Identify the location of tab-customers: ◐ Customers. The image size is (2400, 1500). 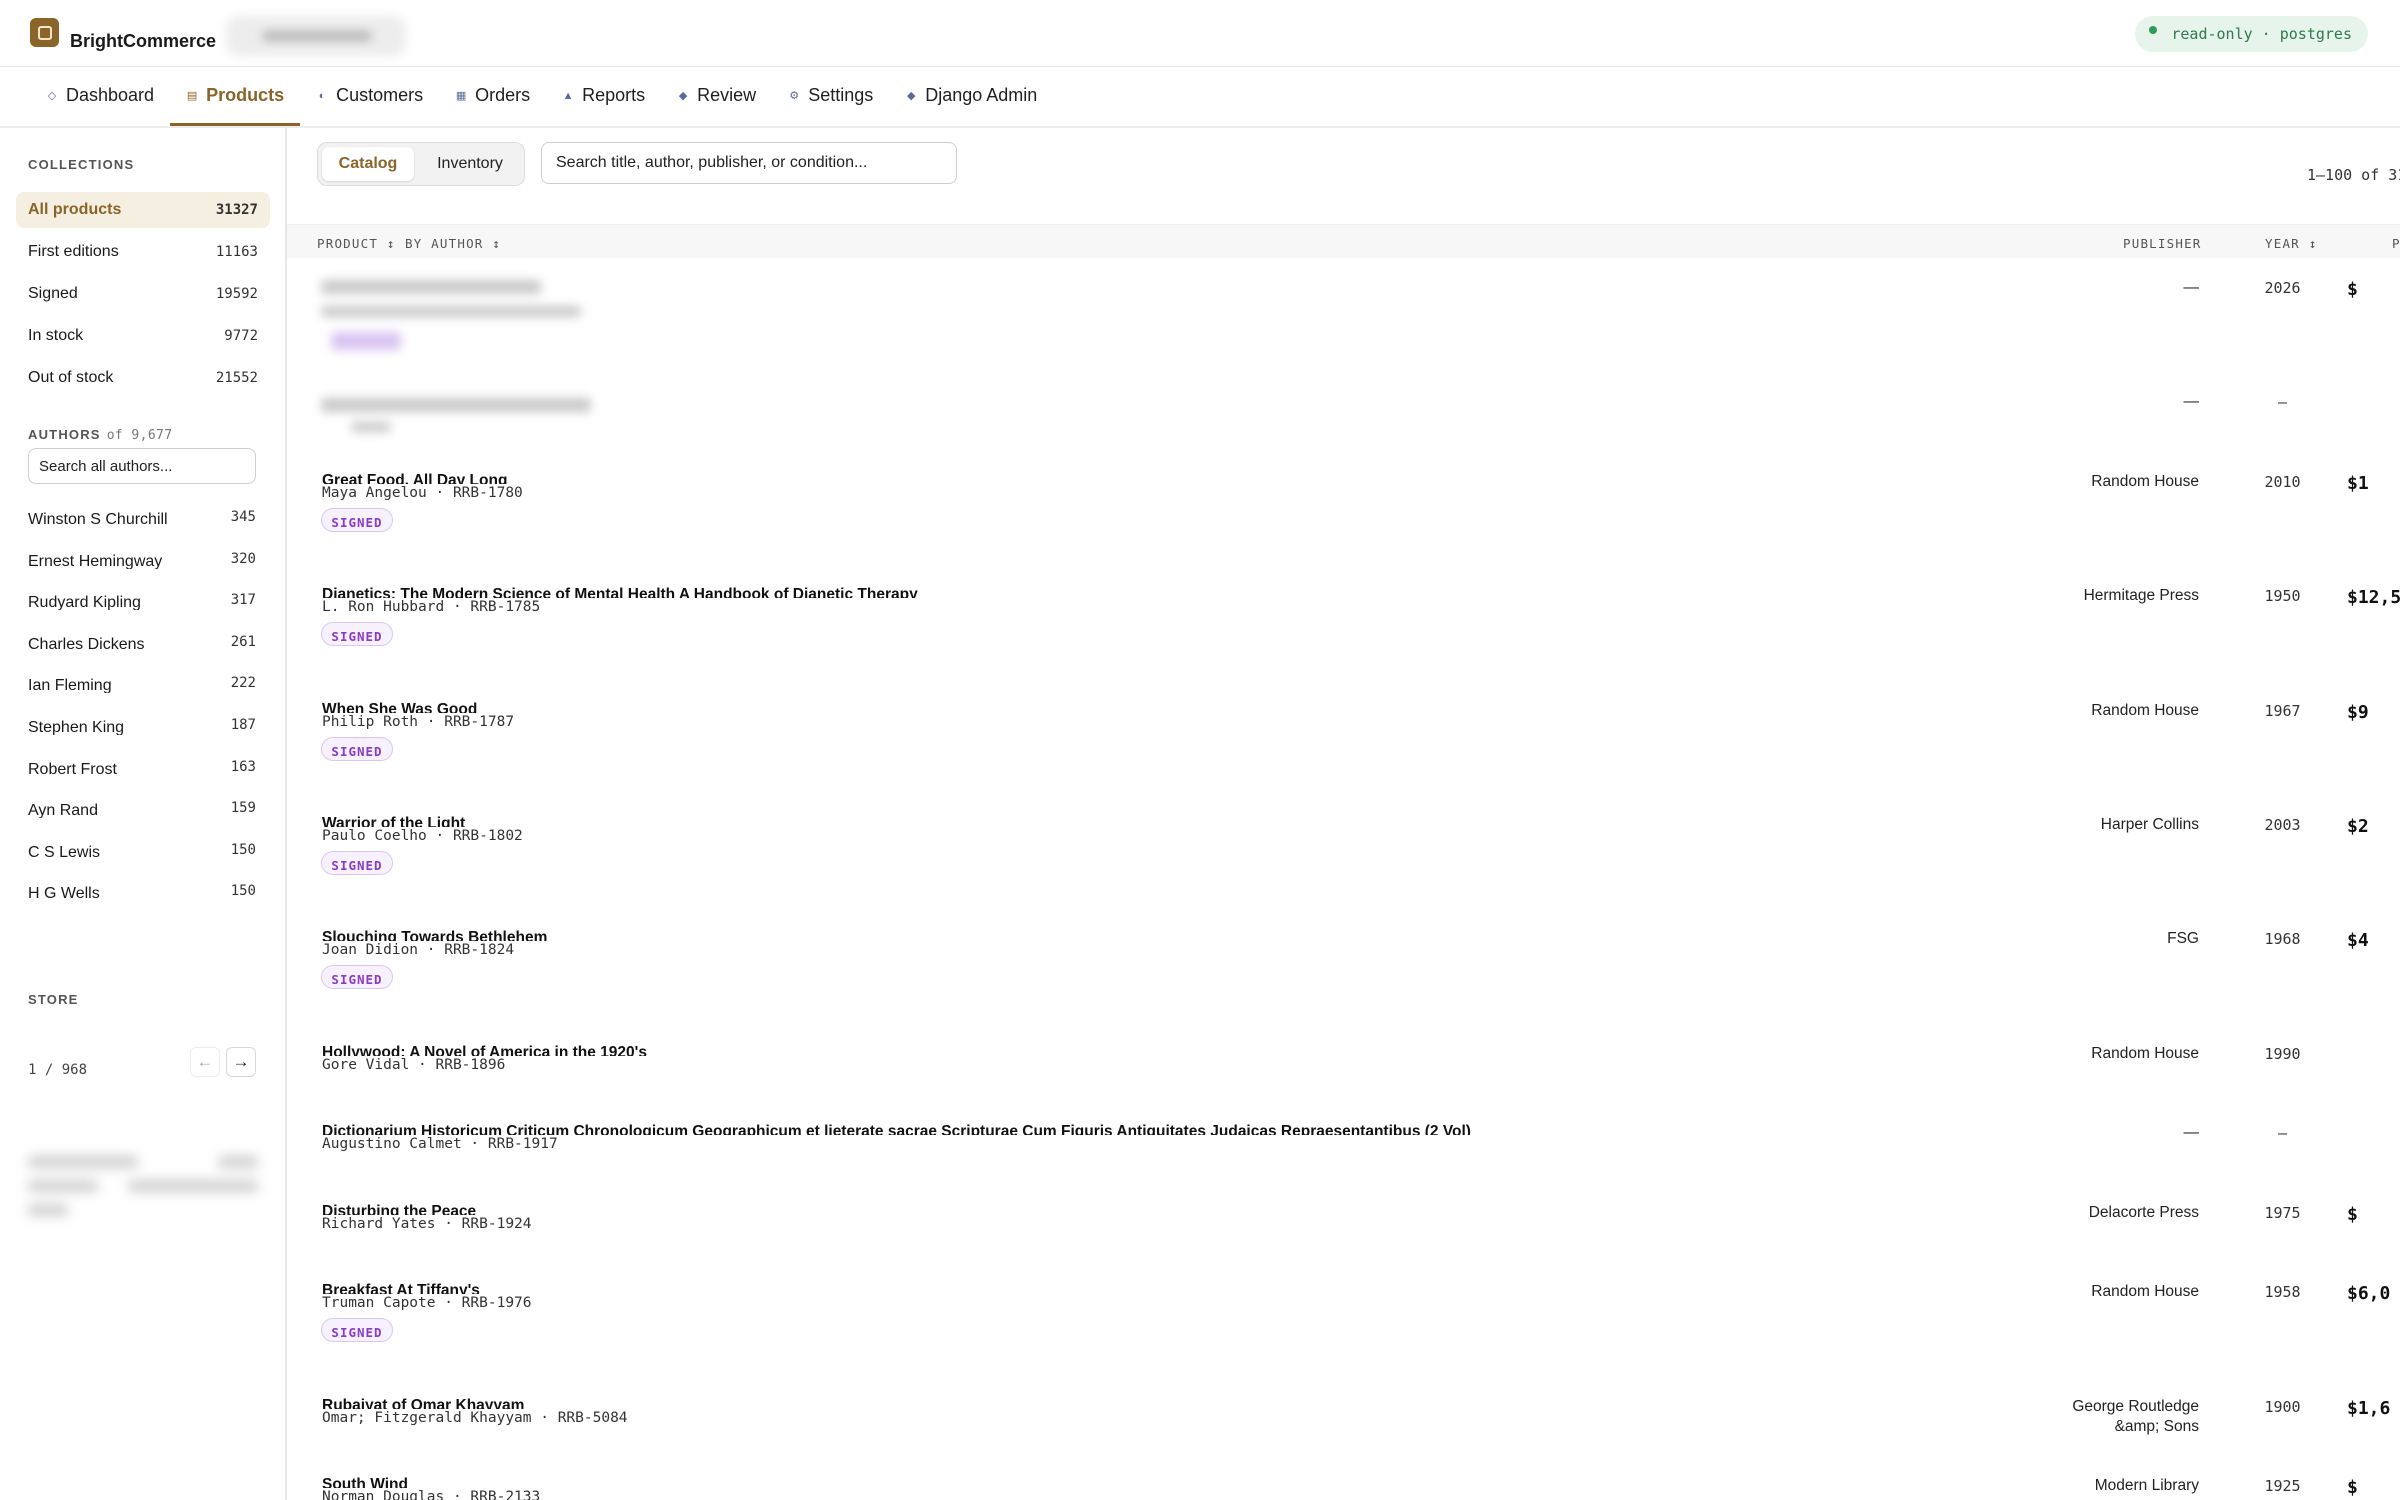
(369, 95).